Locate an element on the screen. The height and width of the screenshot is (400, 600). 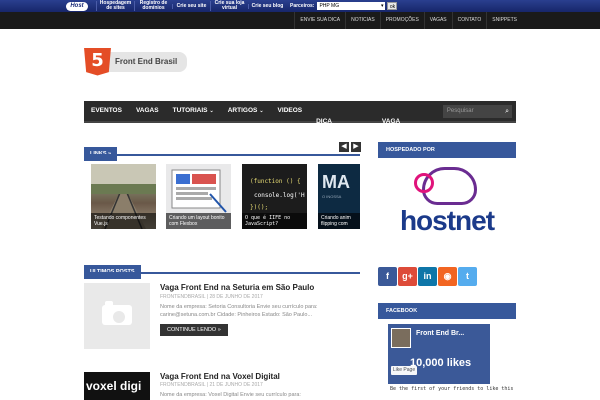
html5-shield-icon: 5 is located at coordinates (97, 61).